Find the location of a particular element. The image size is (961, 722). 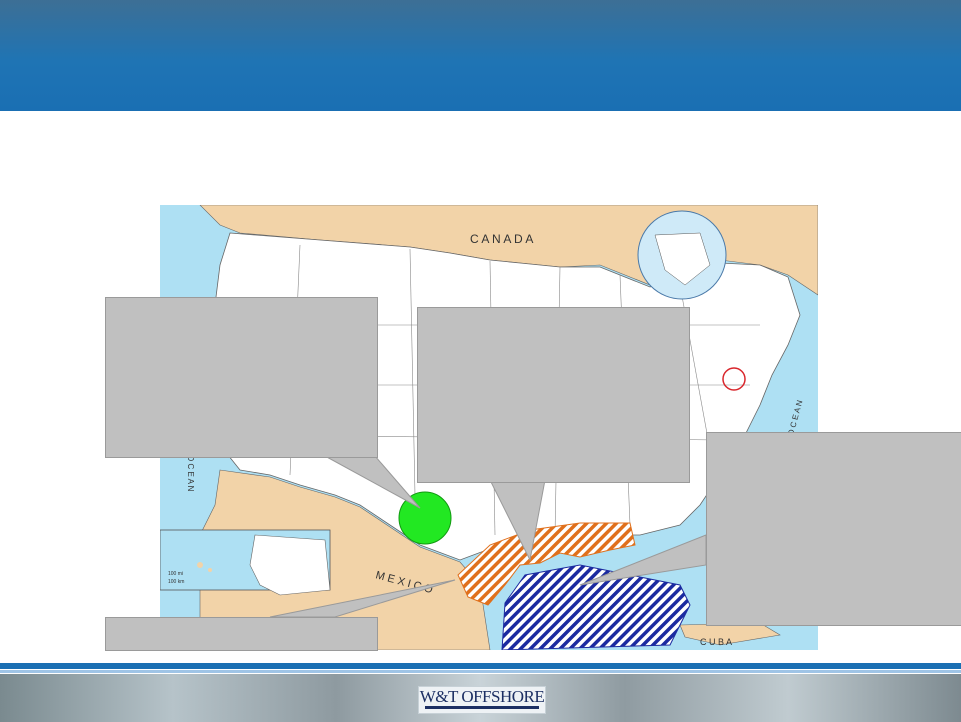

label-cuba: C U B A is located at coordinates (716, 642).